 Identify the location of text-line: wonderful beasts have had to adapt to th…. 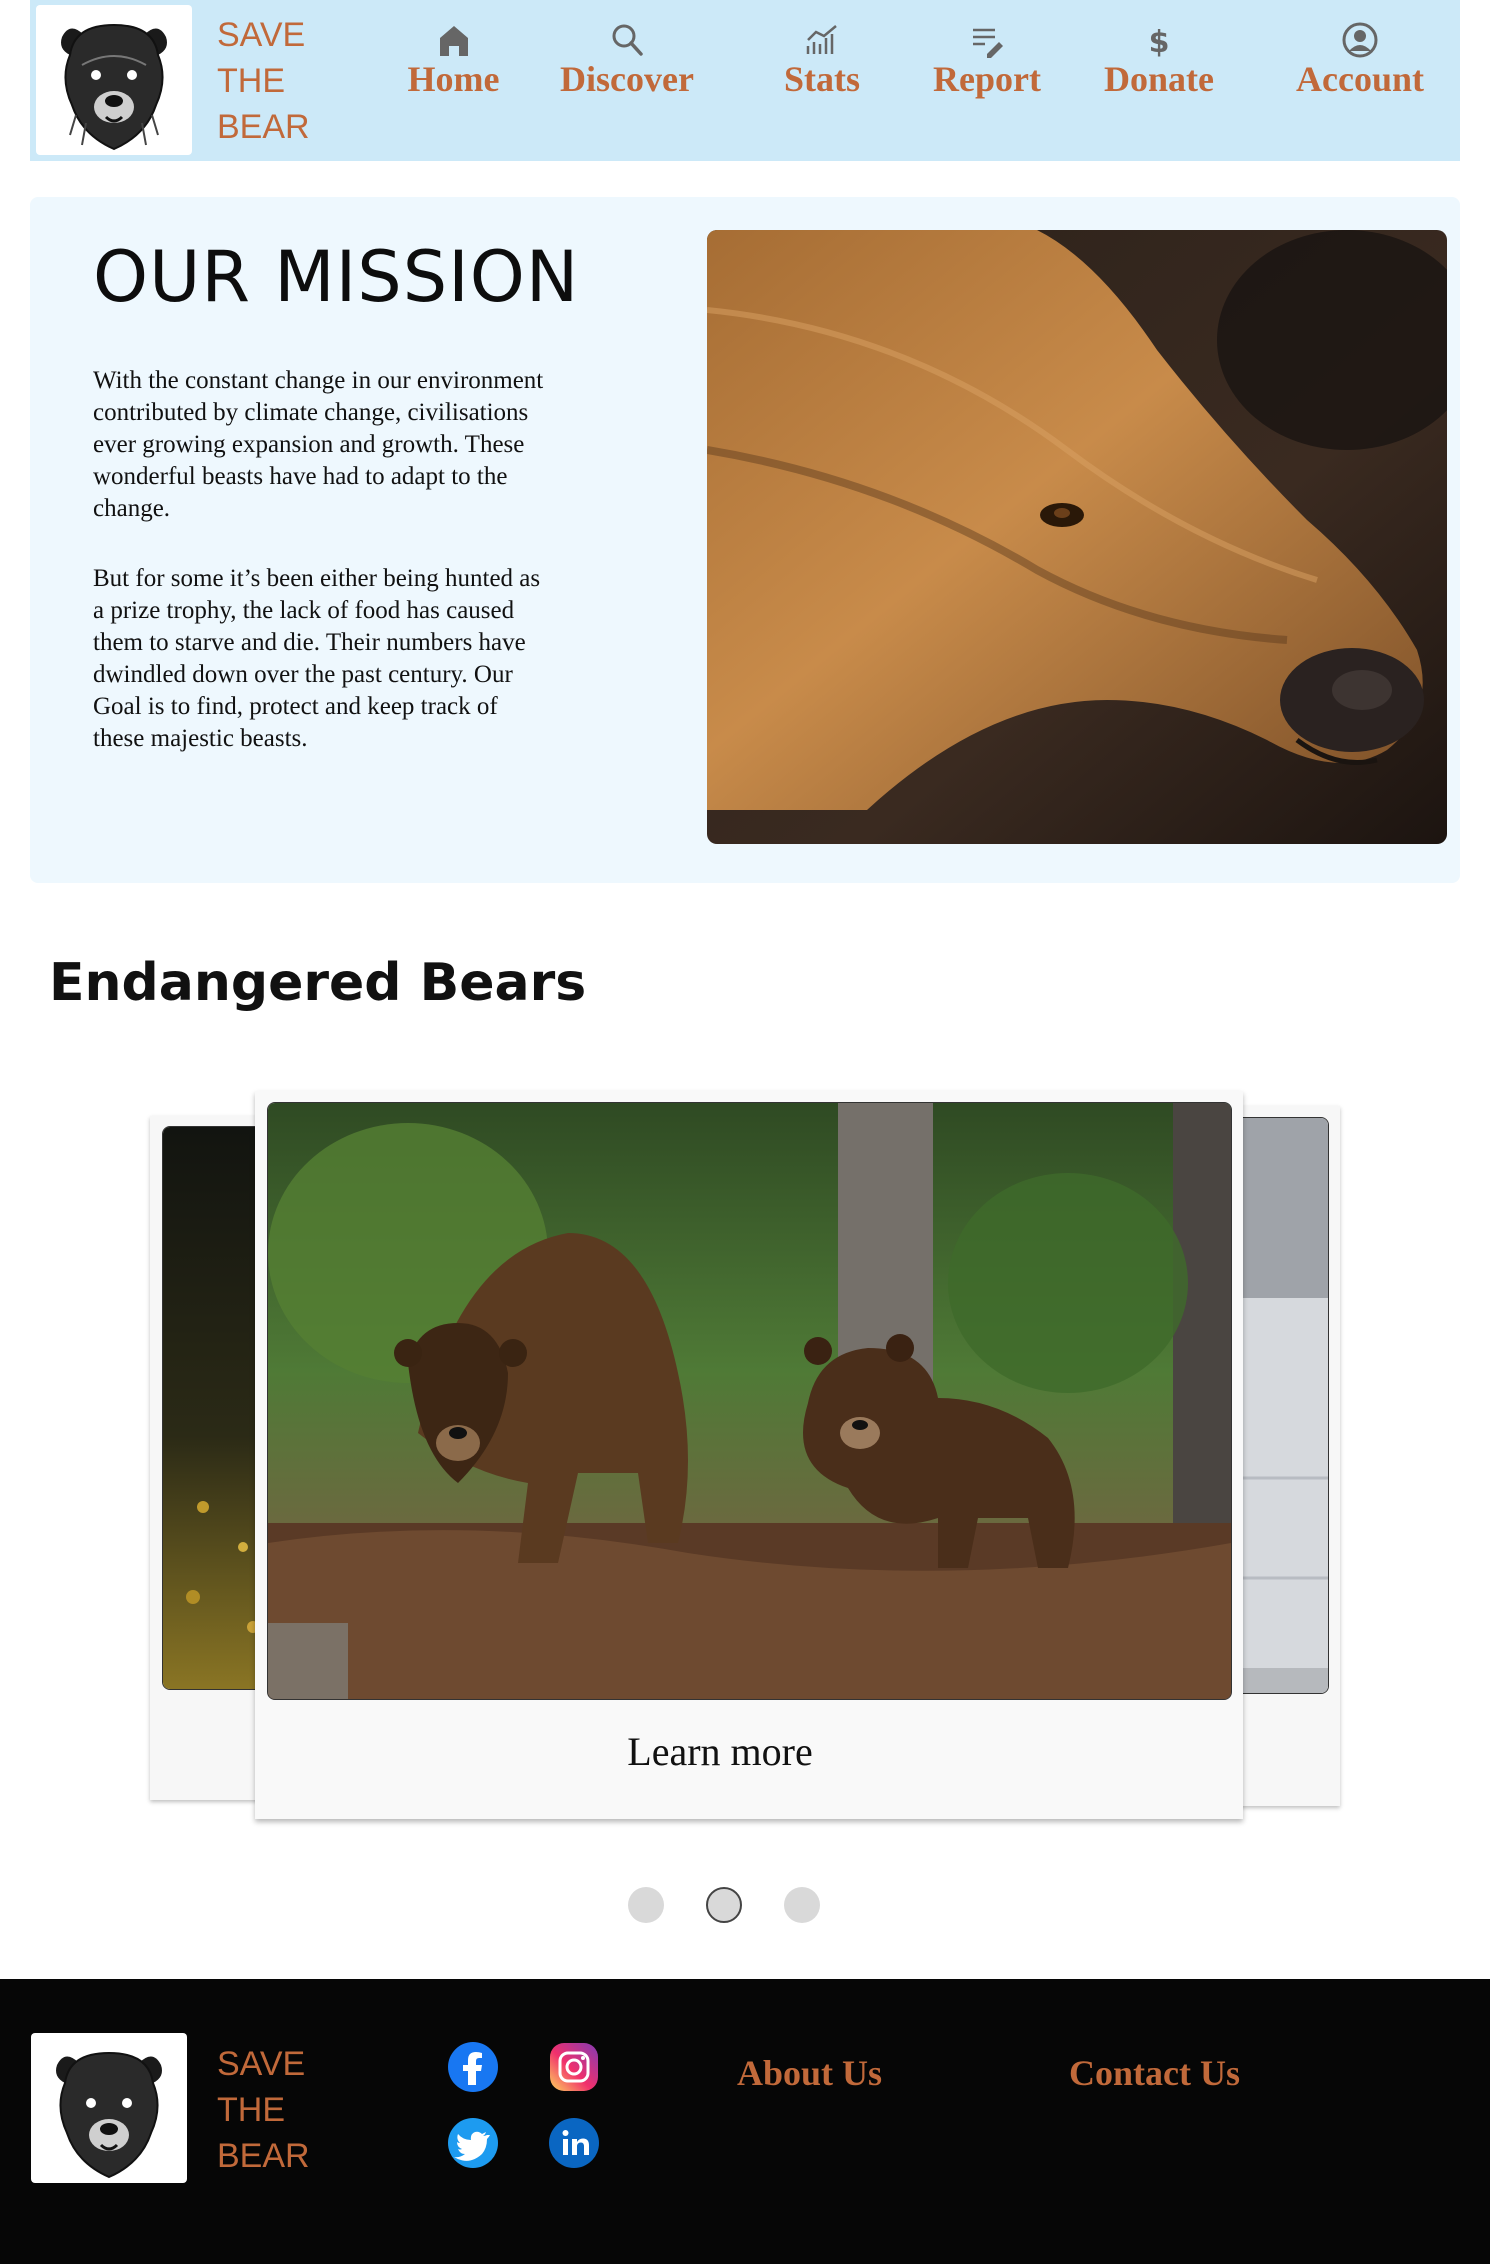
(300, 476).